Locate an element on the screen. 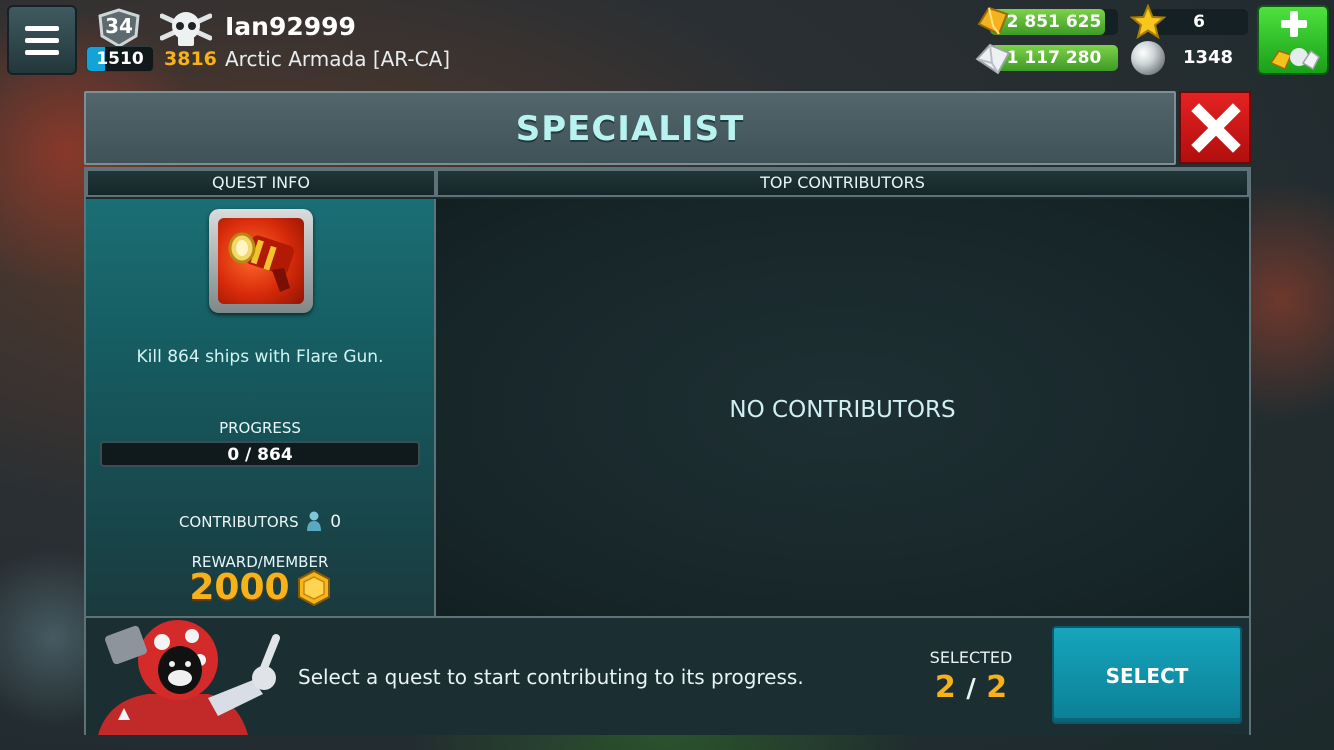 The width and height of the screenshot is (1334, 750). close-button is located at coordinates (1215, 127).